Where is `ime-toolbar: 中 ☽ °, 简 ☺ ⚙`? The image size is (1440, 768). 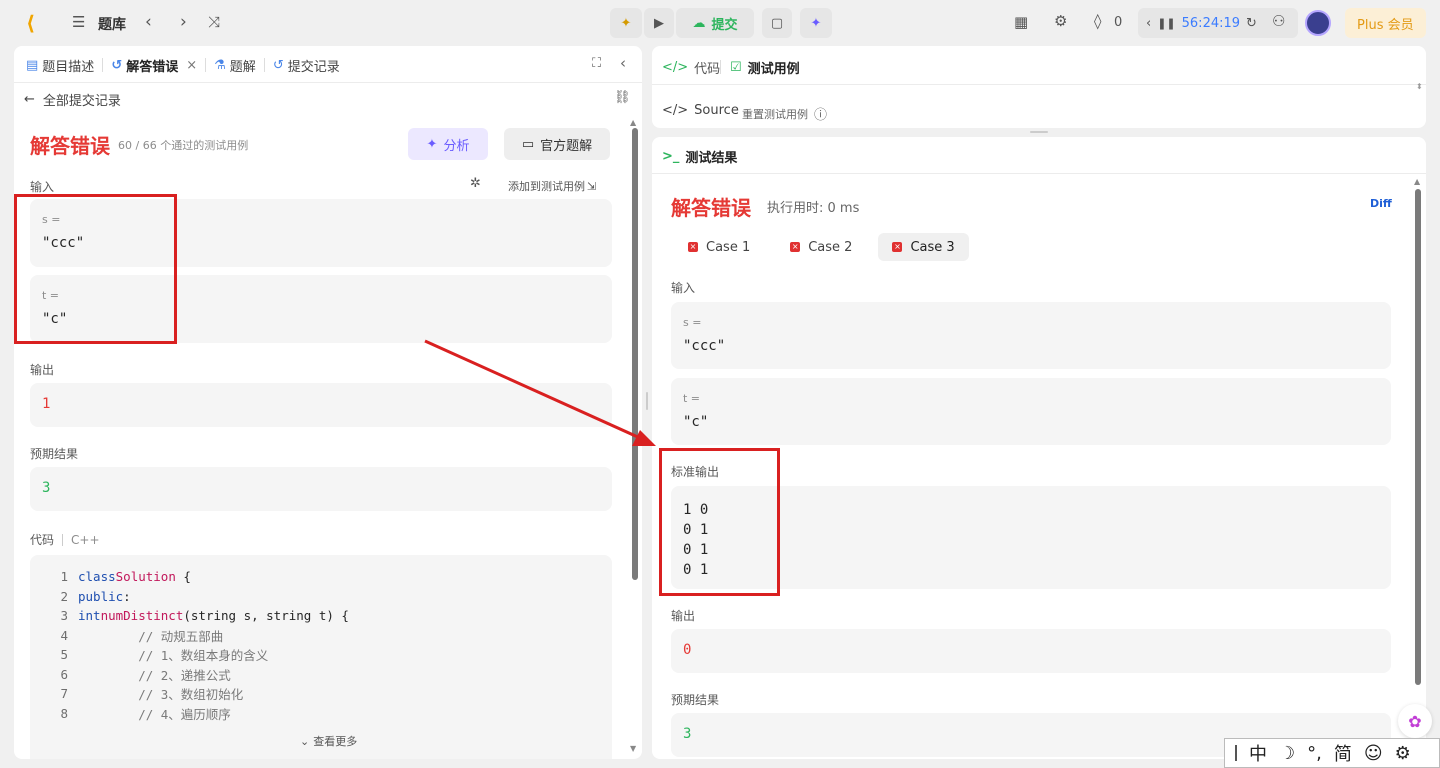 ime-toolbar: 中 ☽ °, 简 ☺ ⚙ is located at coordinates (1332, 753).